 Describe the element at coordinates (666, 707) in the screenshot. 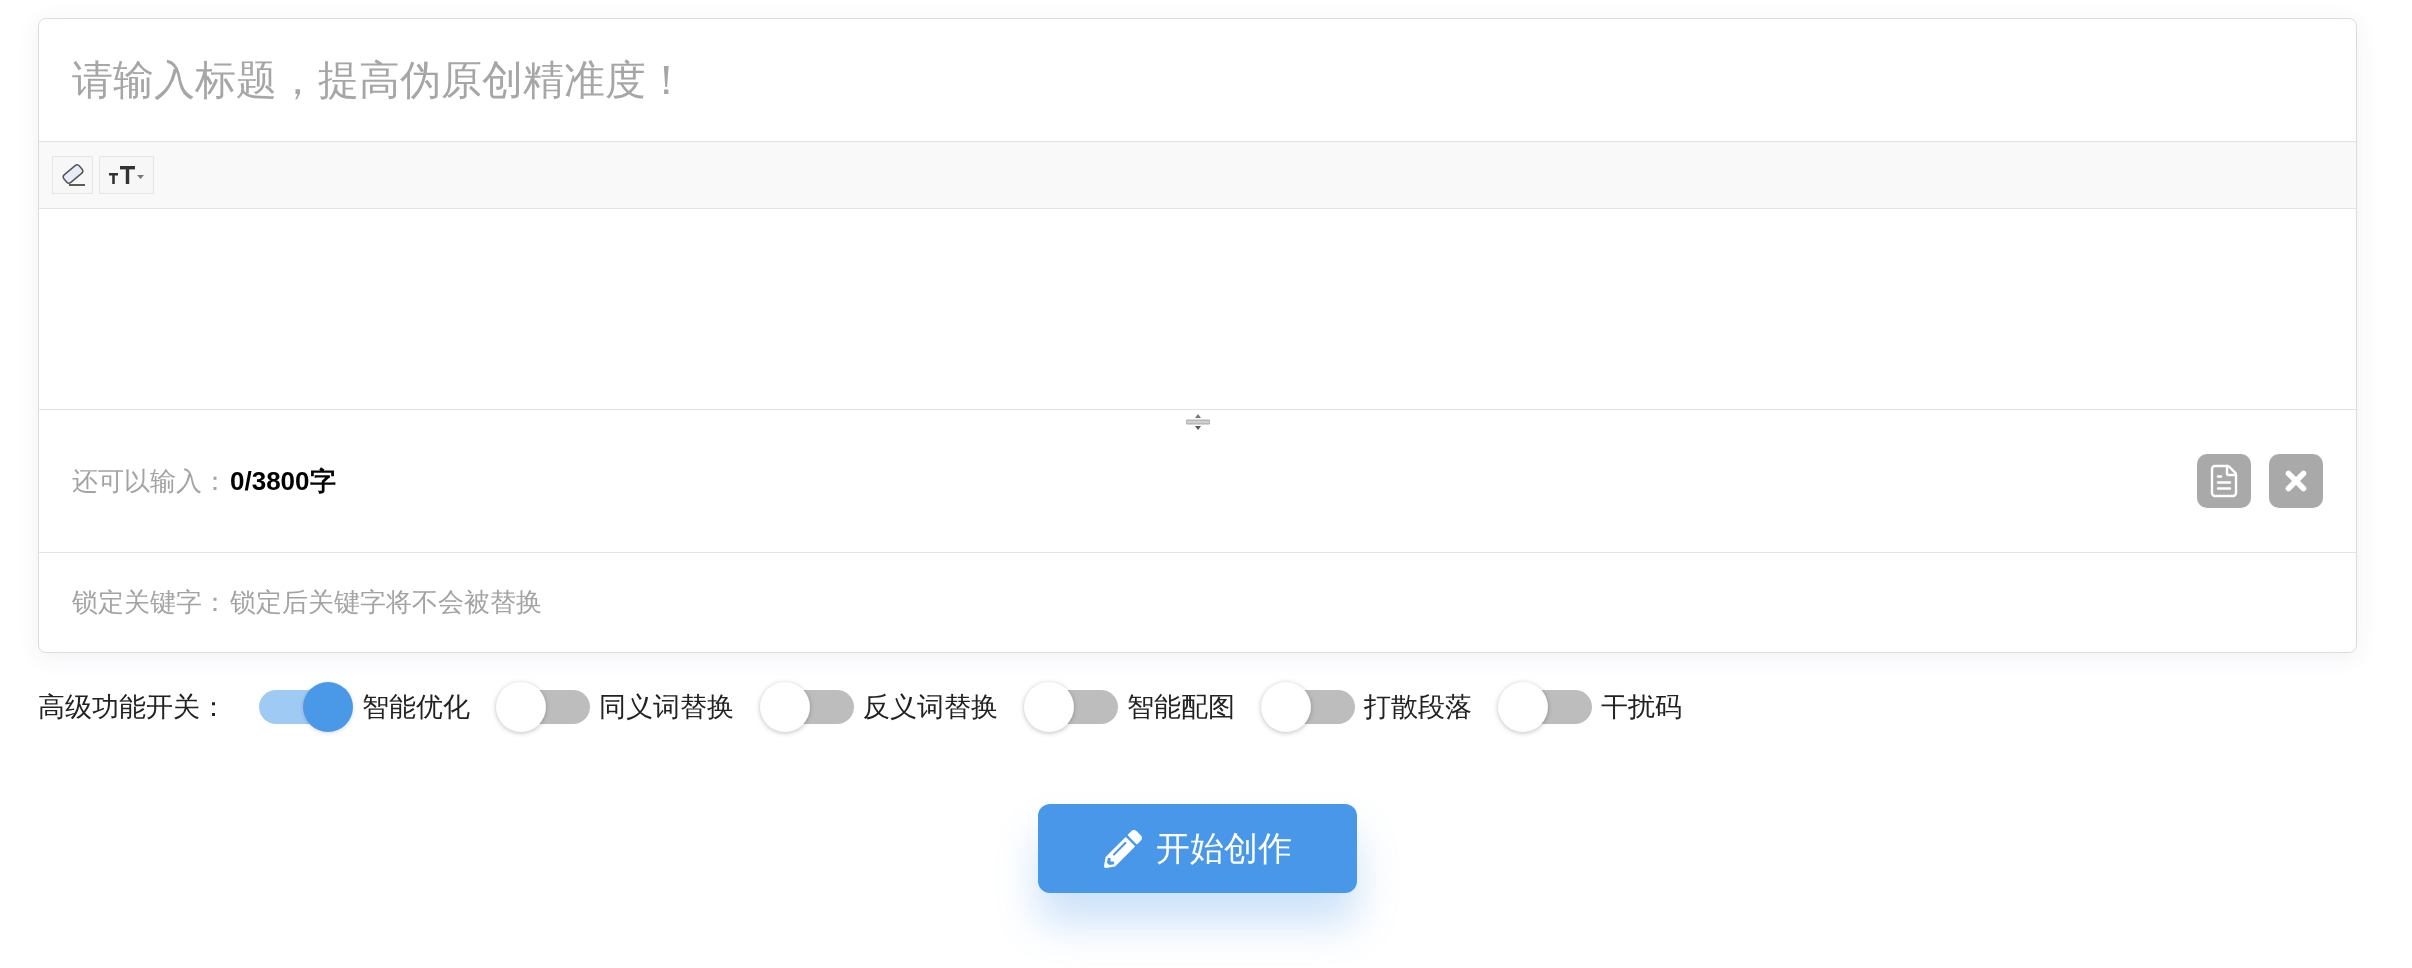

I see `switch-label: 同义词替换` at that location.